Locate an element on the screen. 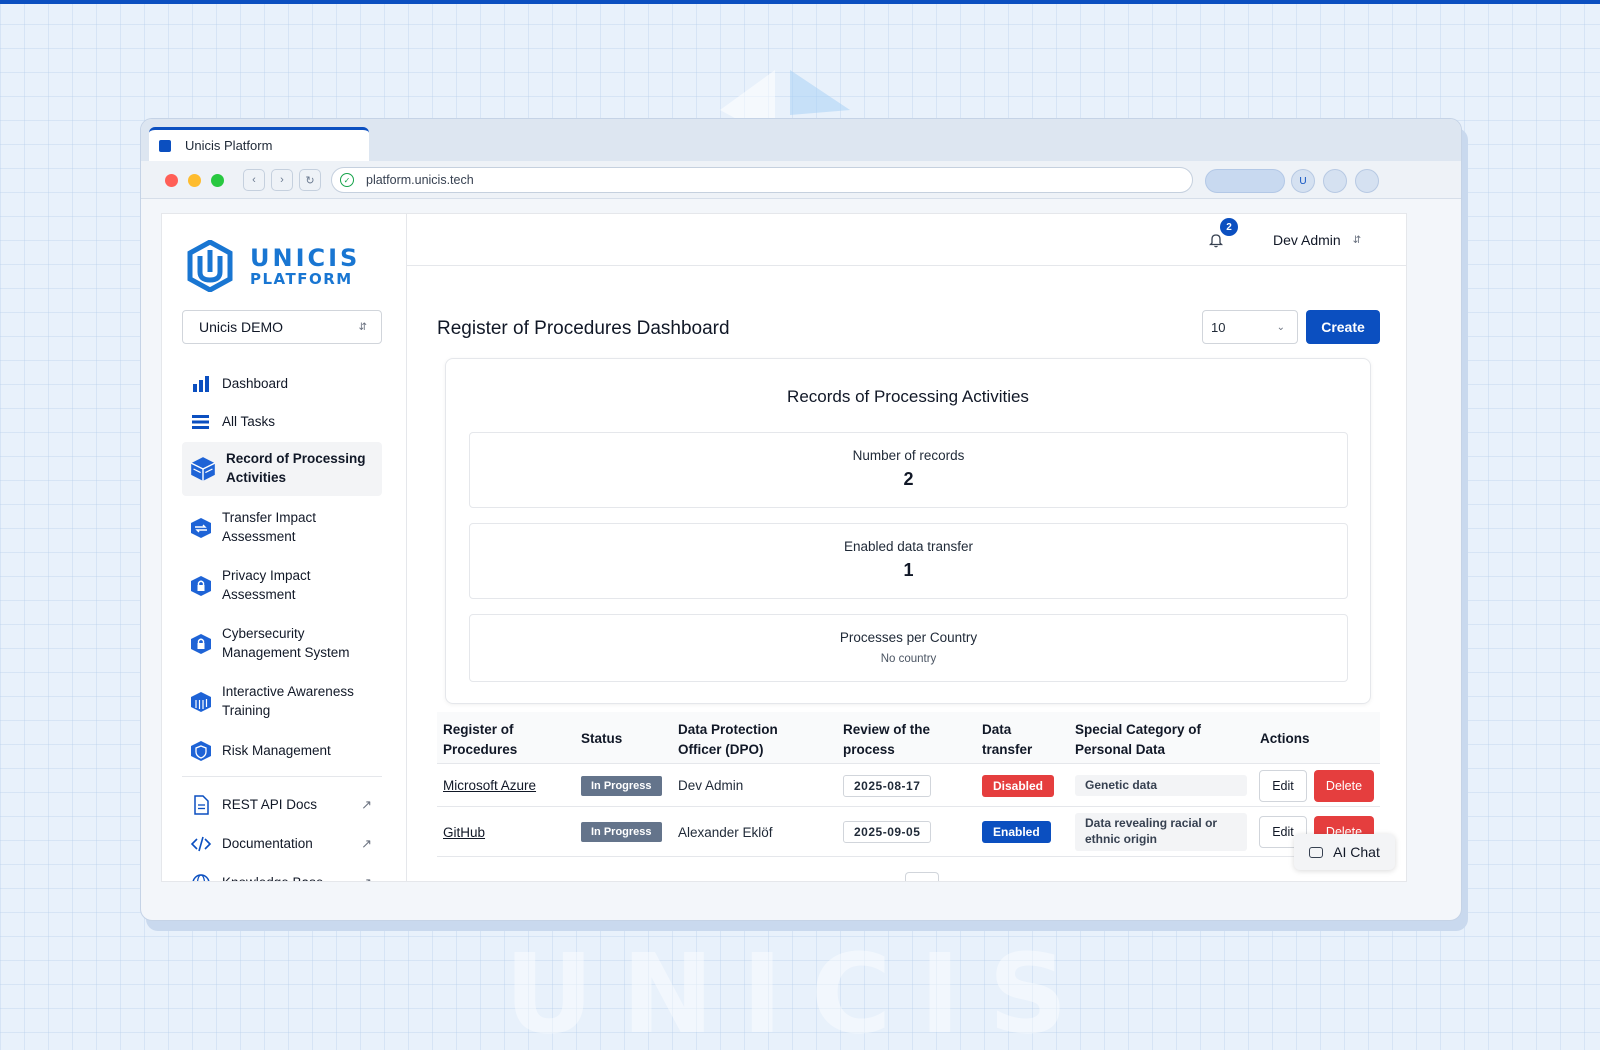 The width and height of the screenshot is (1600, 1050). sidebar-link-label: Knowledge Base is located at coordinates (272, 877).